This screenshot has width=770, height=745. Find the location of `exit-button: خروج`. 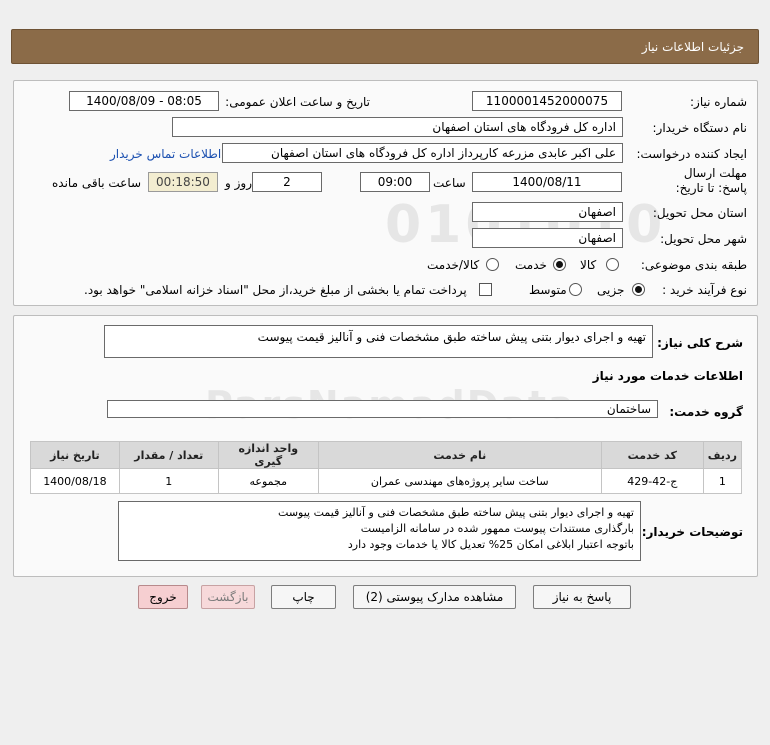

exit-button: خروج is located at coordinates (163, 597).